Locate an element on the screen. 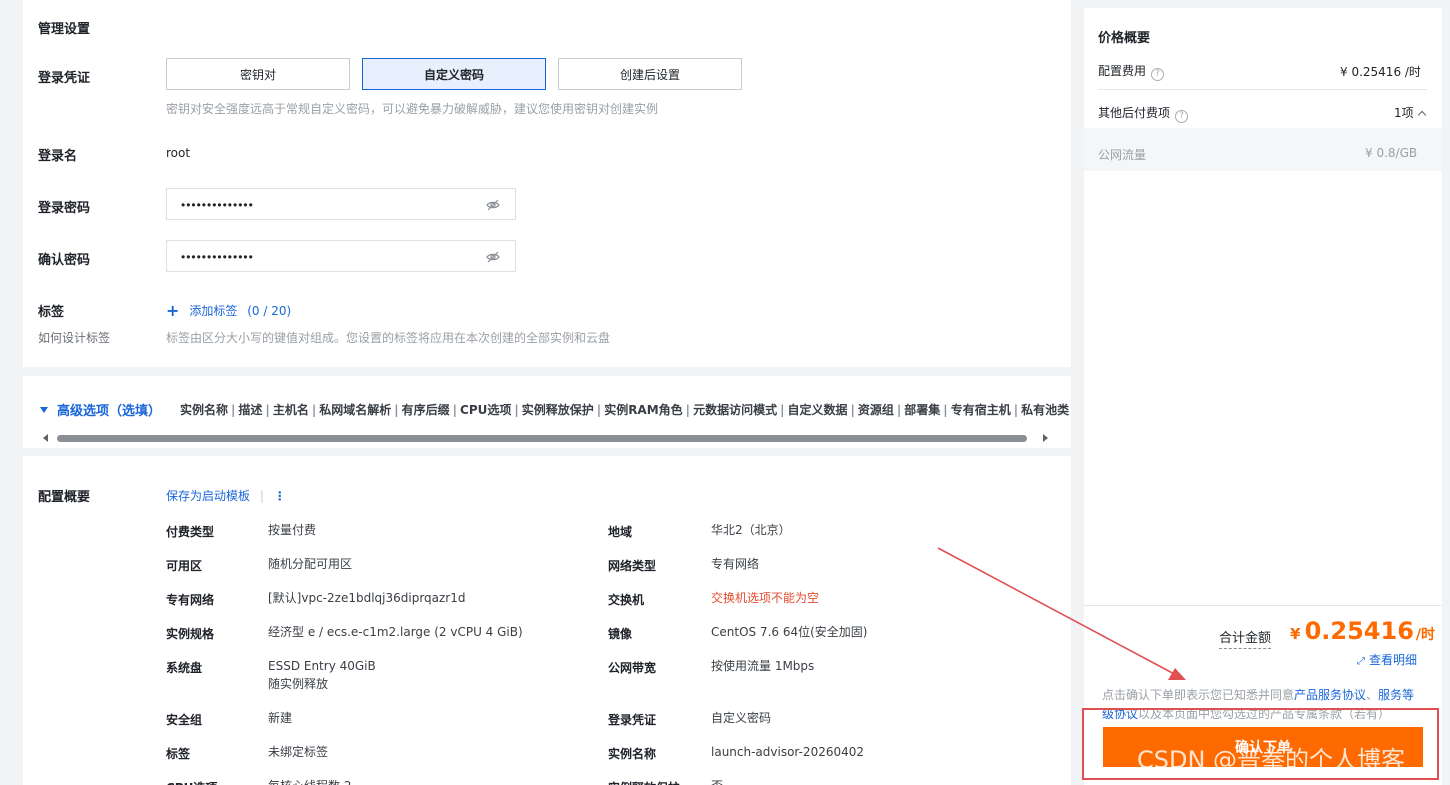 The height and width of the screenshot is (785, 1450). advanced-item: 资源组 is located at coordinates (876, 410).